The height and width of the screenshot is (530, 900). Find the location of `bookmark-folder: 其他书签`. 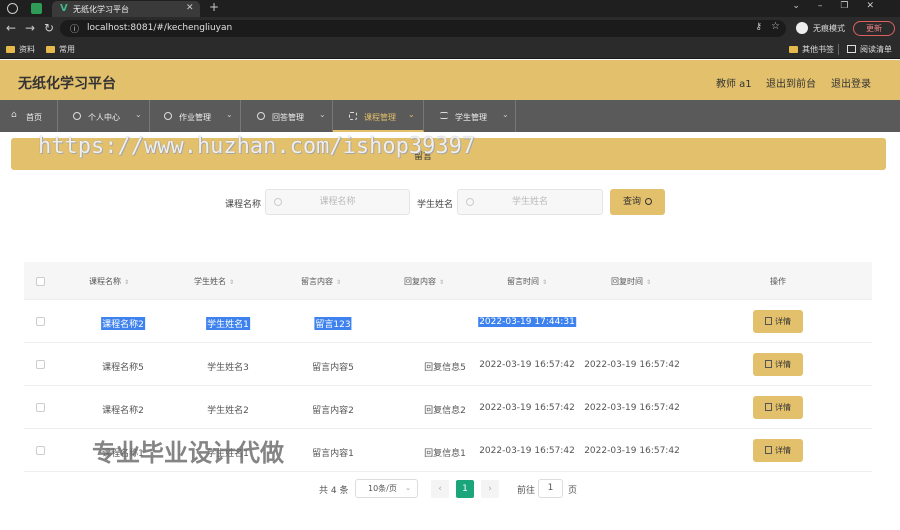

bookmark-folder: 其他书签 is located at coordinates (811, 49).